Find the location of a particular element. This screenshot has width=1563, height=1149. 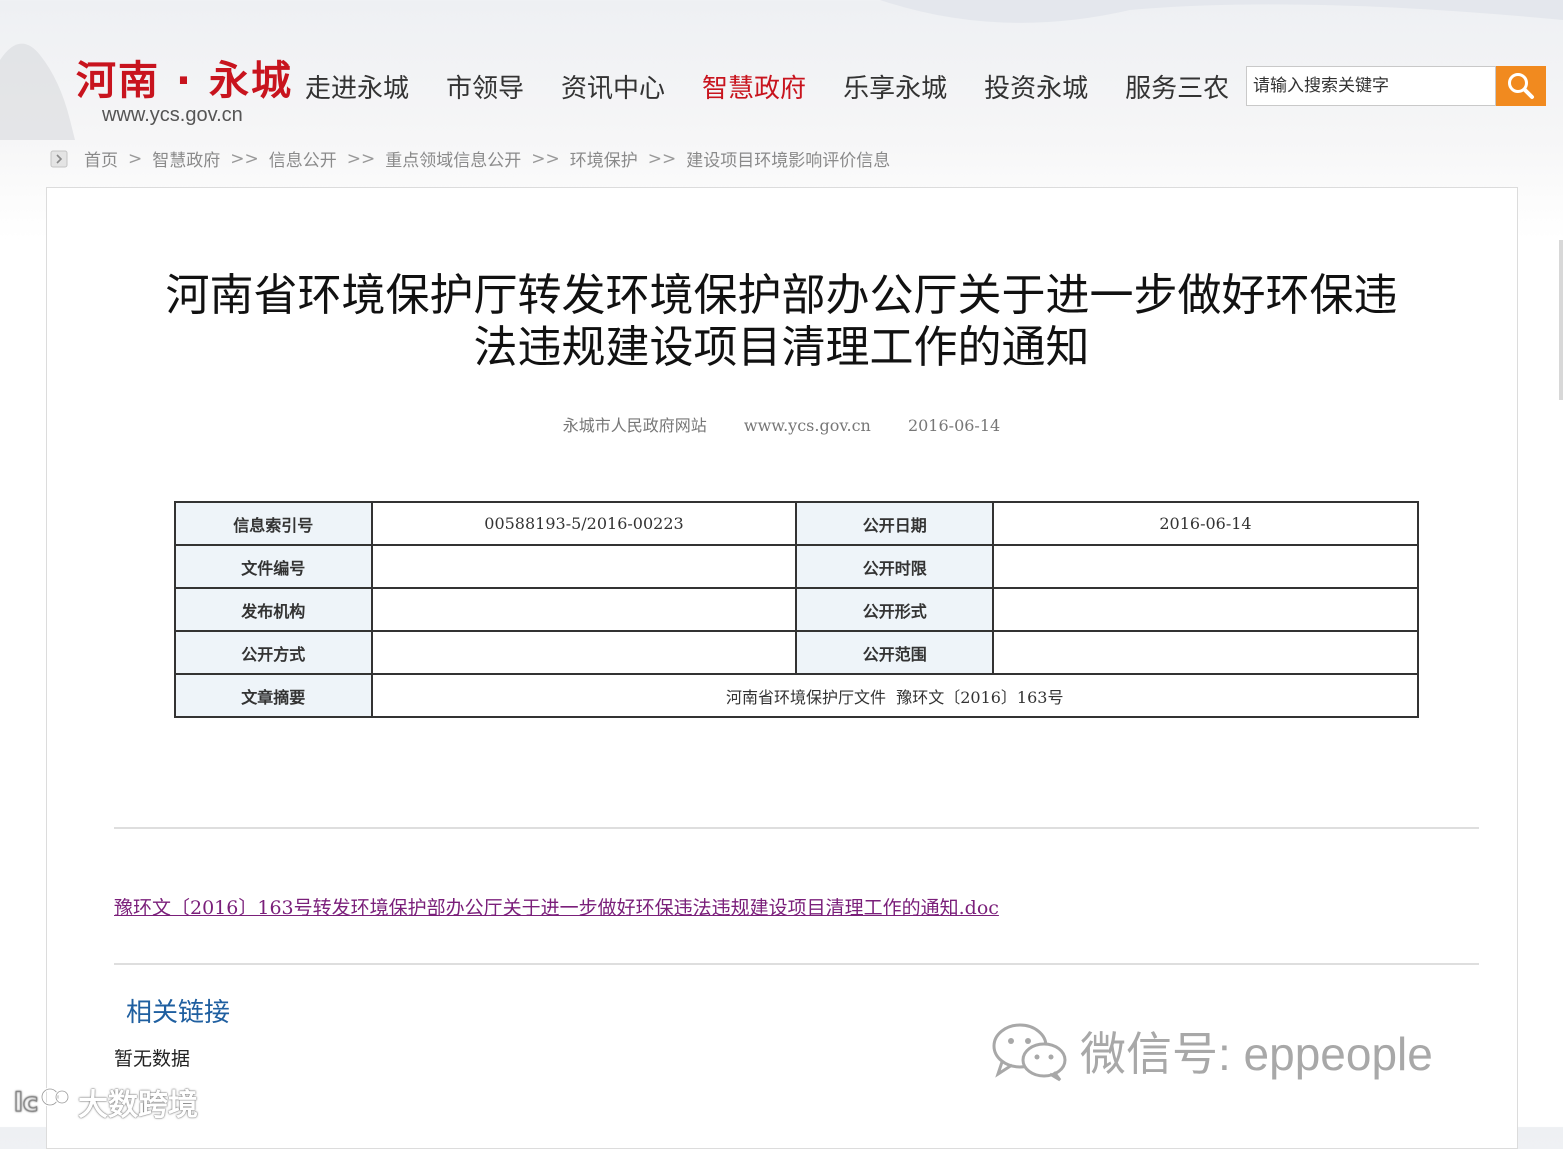

doc-no-label: 文件编号 is located at coordinates (273, 566).